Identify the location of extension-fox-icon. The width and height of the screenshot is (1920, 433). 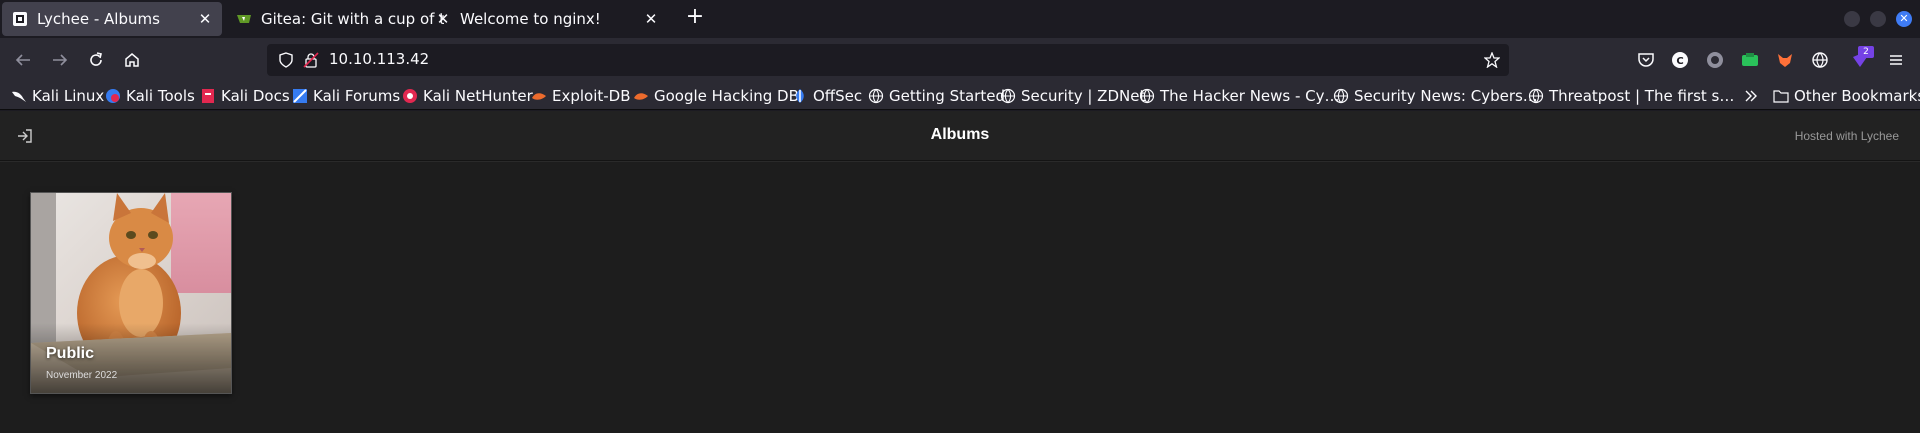
(1785, 60).